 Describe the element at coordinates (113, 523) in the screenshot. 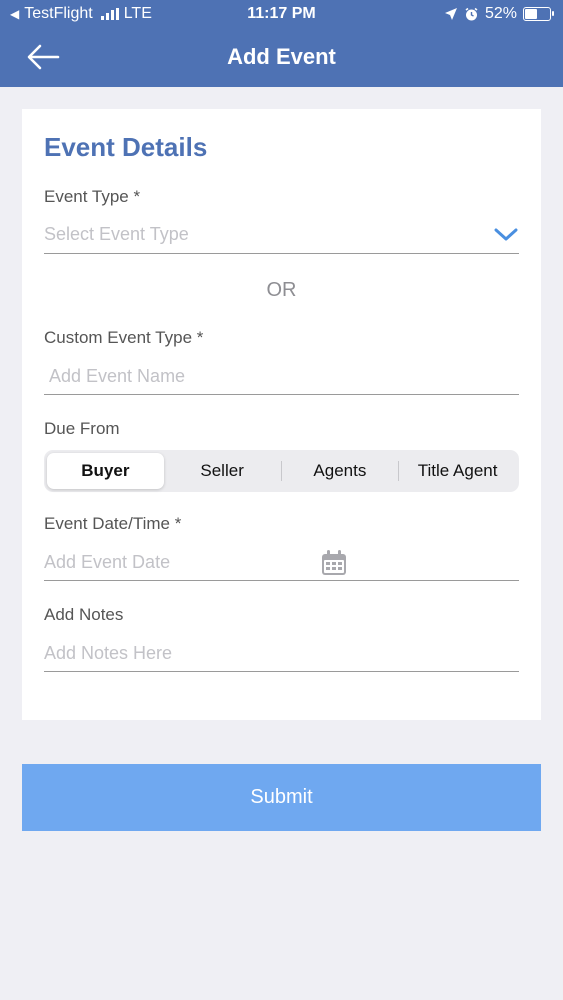

I see `event-date-label: Event Date/Time *` at that location.